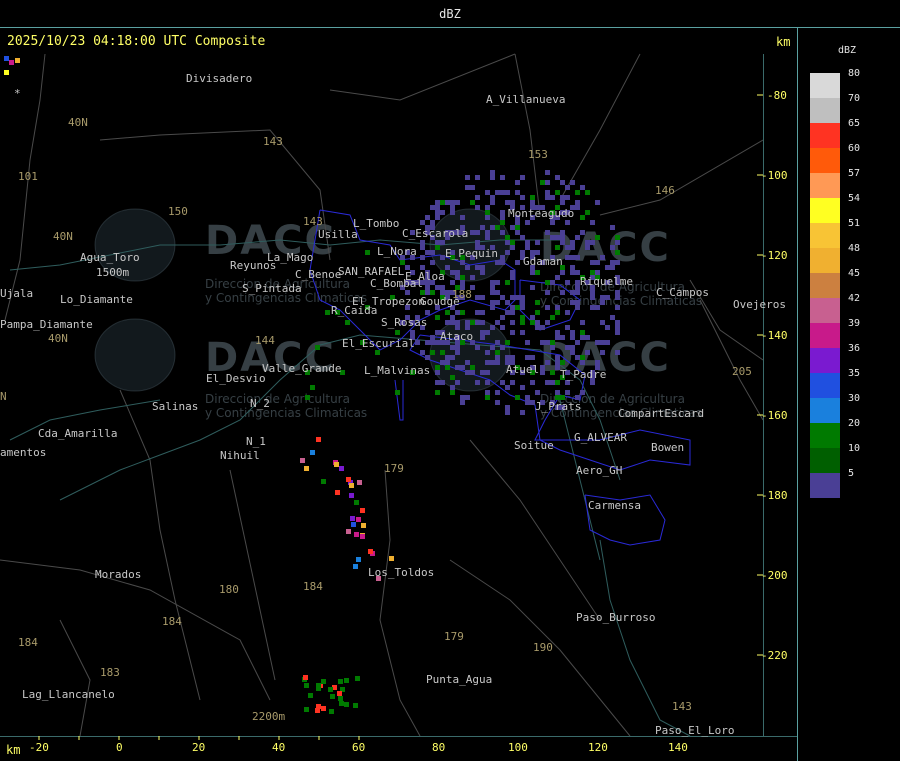 This screenshot has width=900, height=761. What do you see at coordinates (774, 495) in the screenshot?
I see `y-tick-label: -180` at bounding box center [774, 495].